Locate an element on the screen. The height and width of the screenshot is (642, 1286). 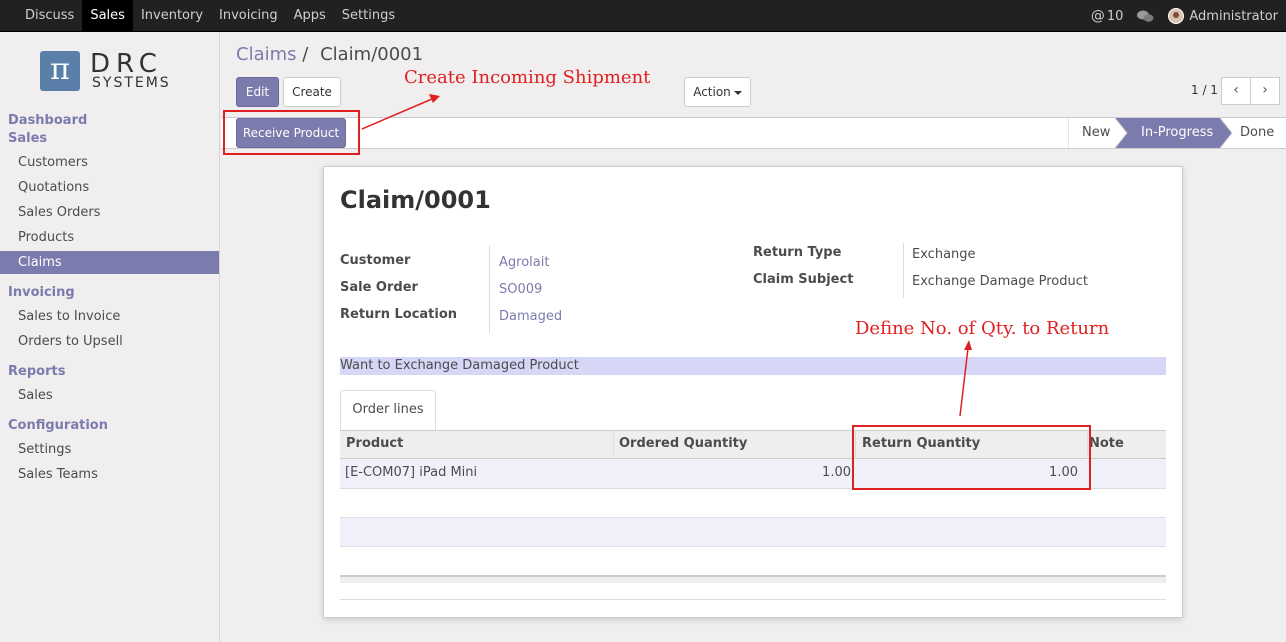
stage-done: Done is located at coordinates (1257, 133).